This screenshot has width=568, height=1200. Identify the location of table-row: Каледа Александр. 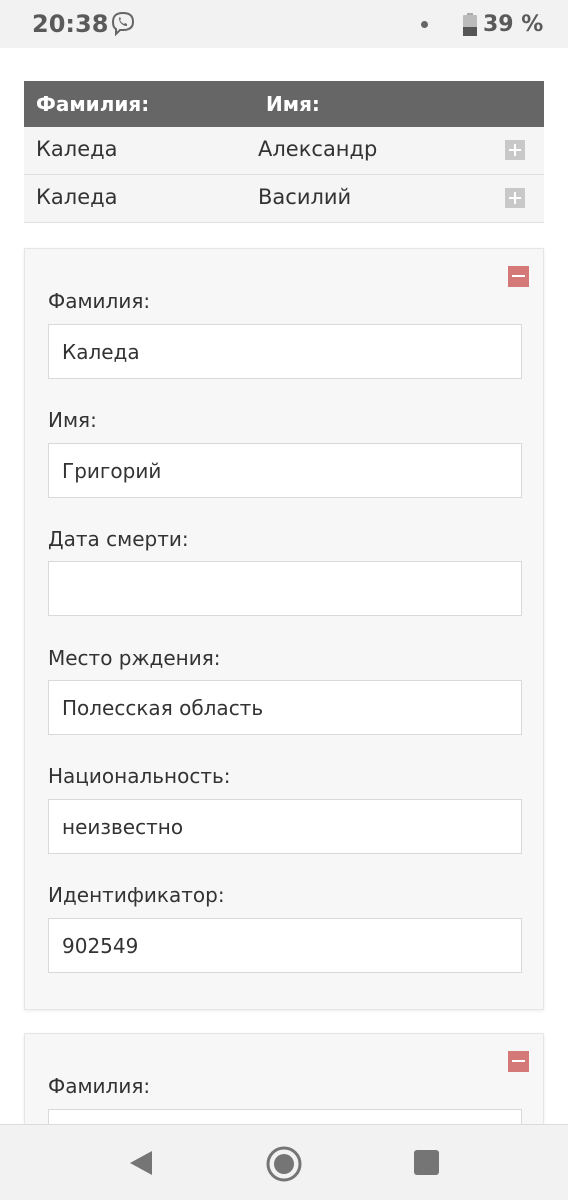
(284, 151).